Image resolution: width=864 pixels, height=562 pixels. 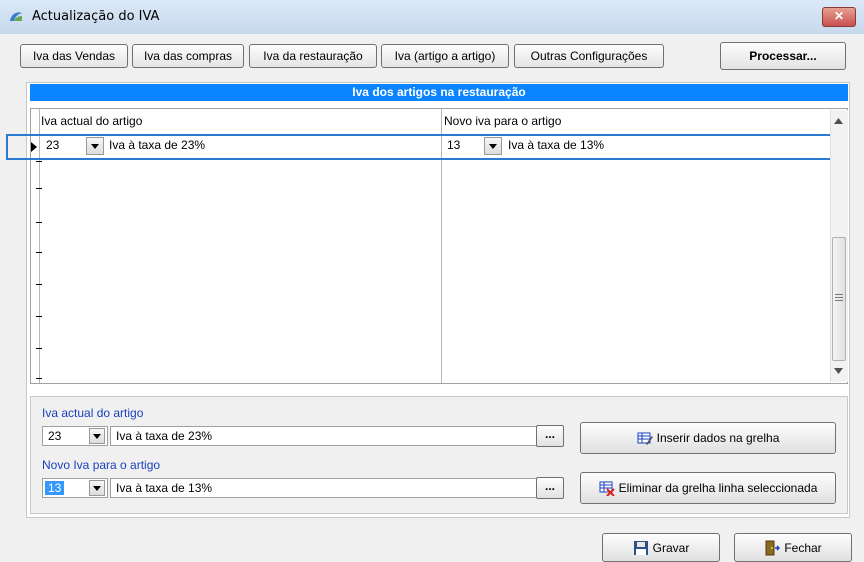 I want to click on save-button: Gravar, so click(x=661, y=547).